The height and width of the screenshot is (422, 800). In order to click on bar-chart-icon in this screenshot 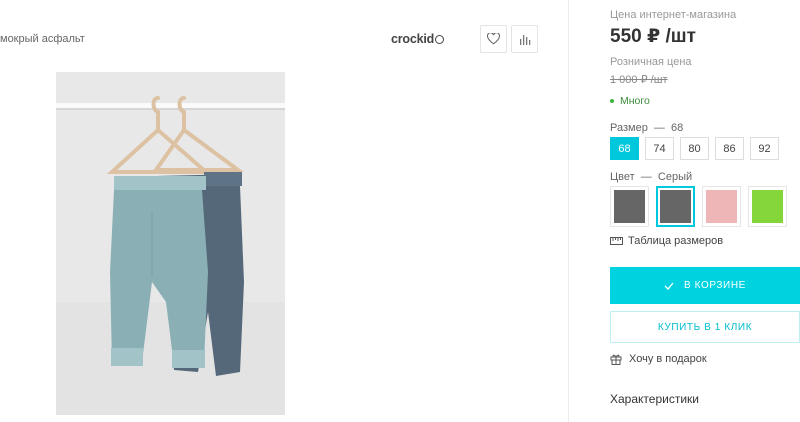, I will do `click(524, 40)`.